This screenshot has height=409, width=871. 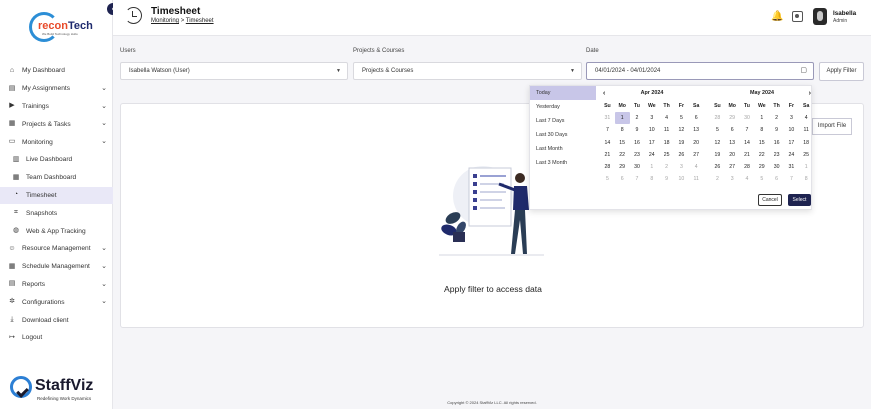 What do you see at coordinates (563, 107) in the screenshot?
I see `preset-yesterday: Yesterday` at bounding box center [563, 107].